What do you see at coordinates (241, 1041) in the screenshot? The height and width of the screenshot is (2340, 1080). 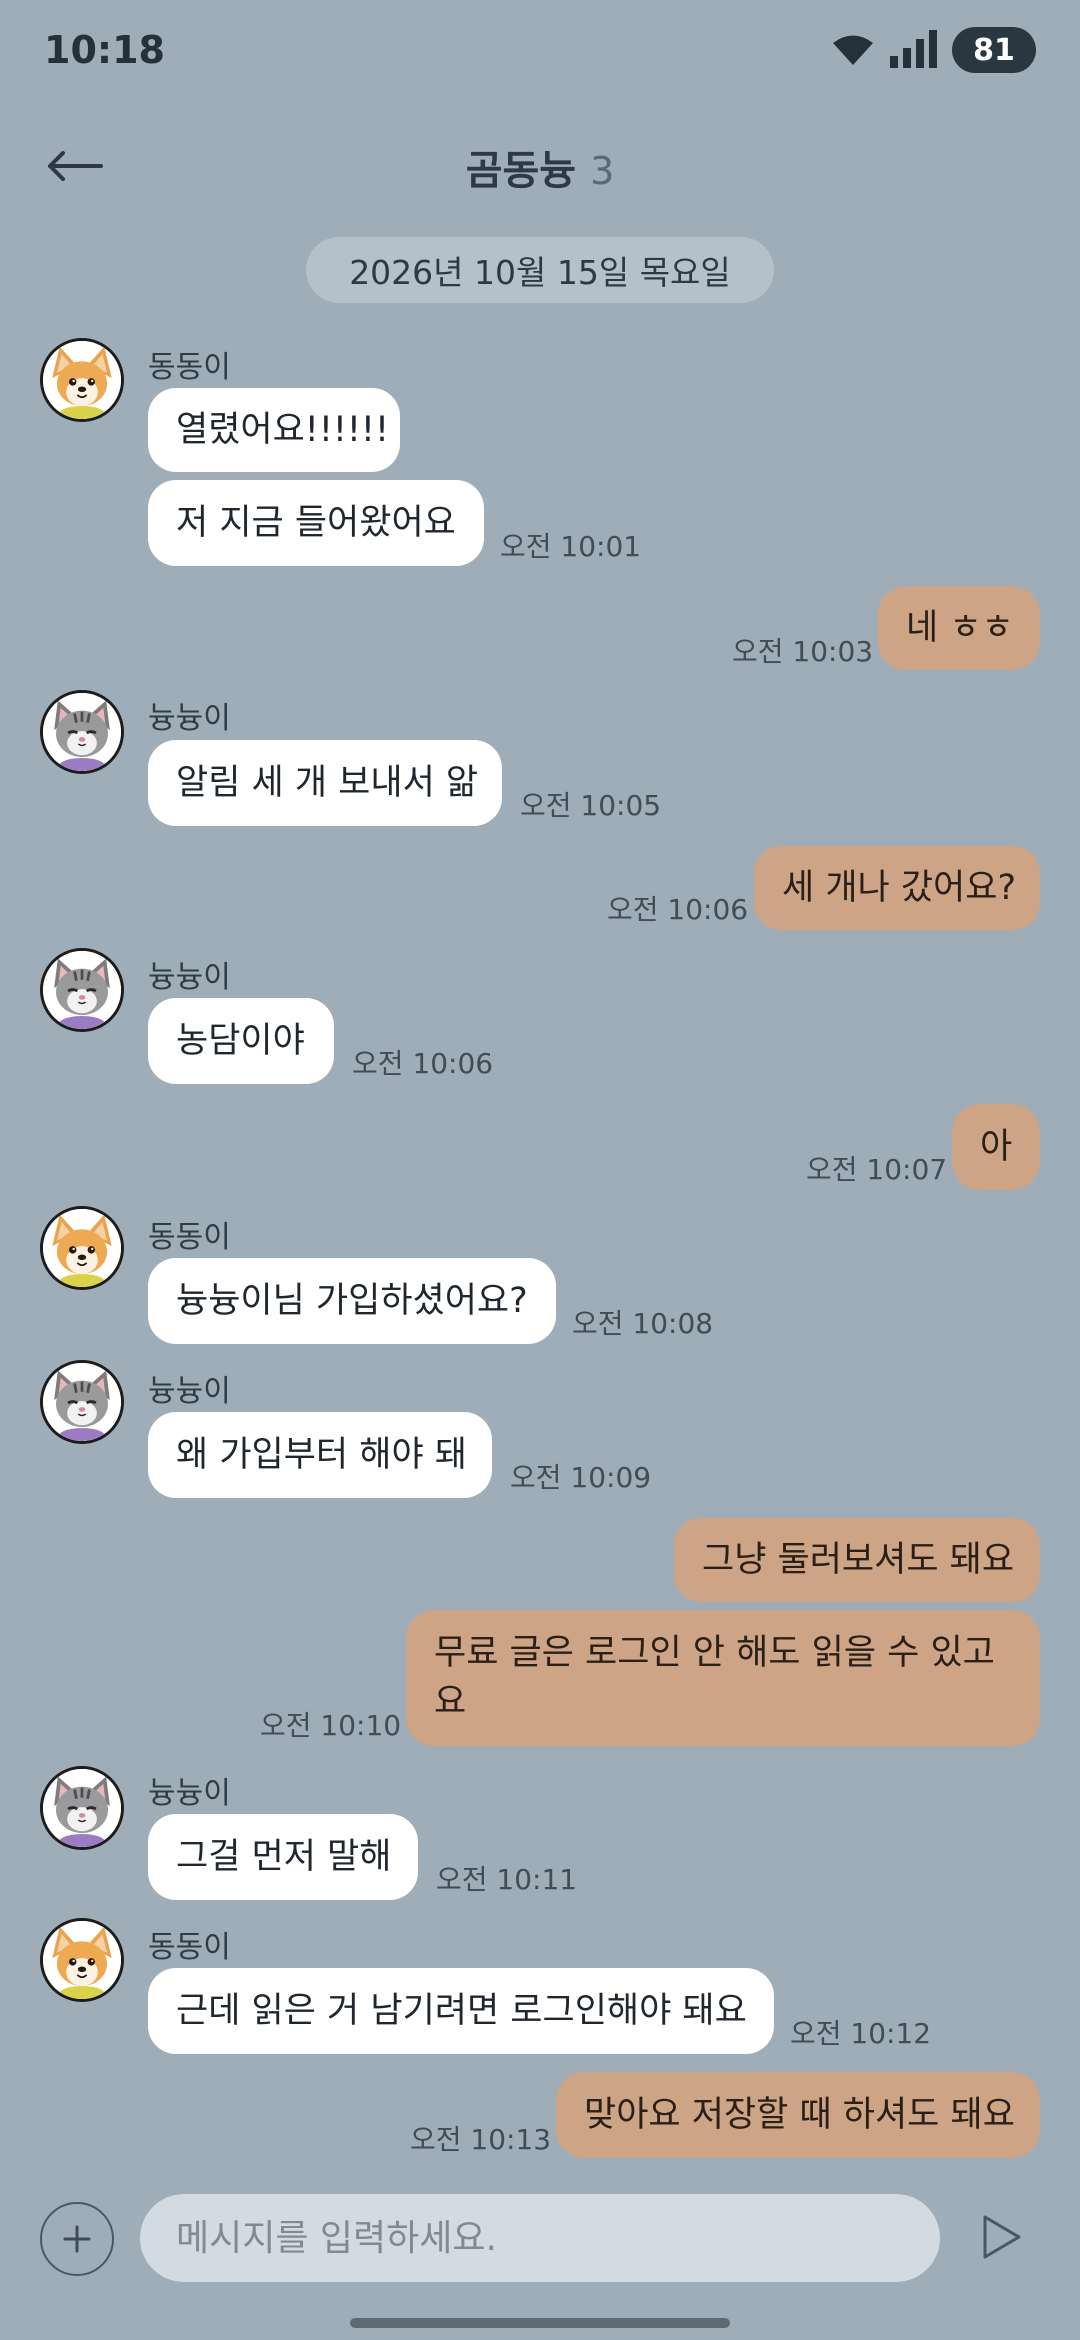 I see `message-bubble-incoming: 농담이야` at bounding box center [241, 1041].